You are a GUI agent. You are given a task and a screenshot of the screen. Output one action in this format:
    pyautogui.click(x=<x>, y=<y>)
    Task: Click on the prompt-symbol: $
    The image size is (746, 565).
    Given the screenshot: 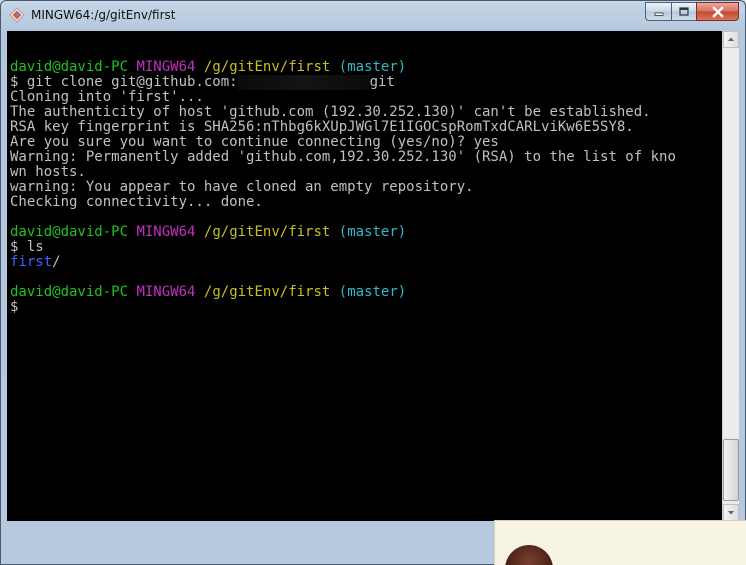 What is the action you would take?
    pyautogui.click(x=14, y=307)
    